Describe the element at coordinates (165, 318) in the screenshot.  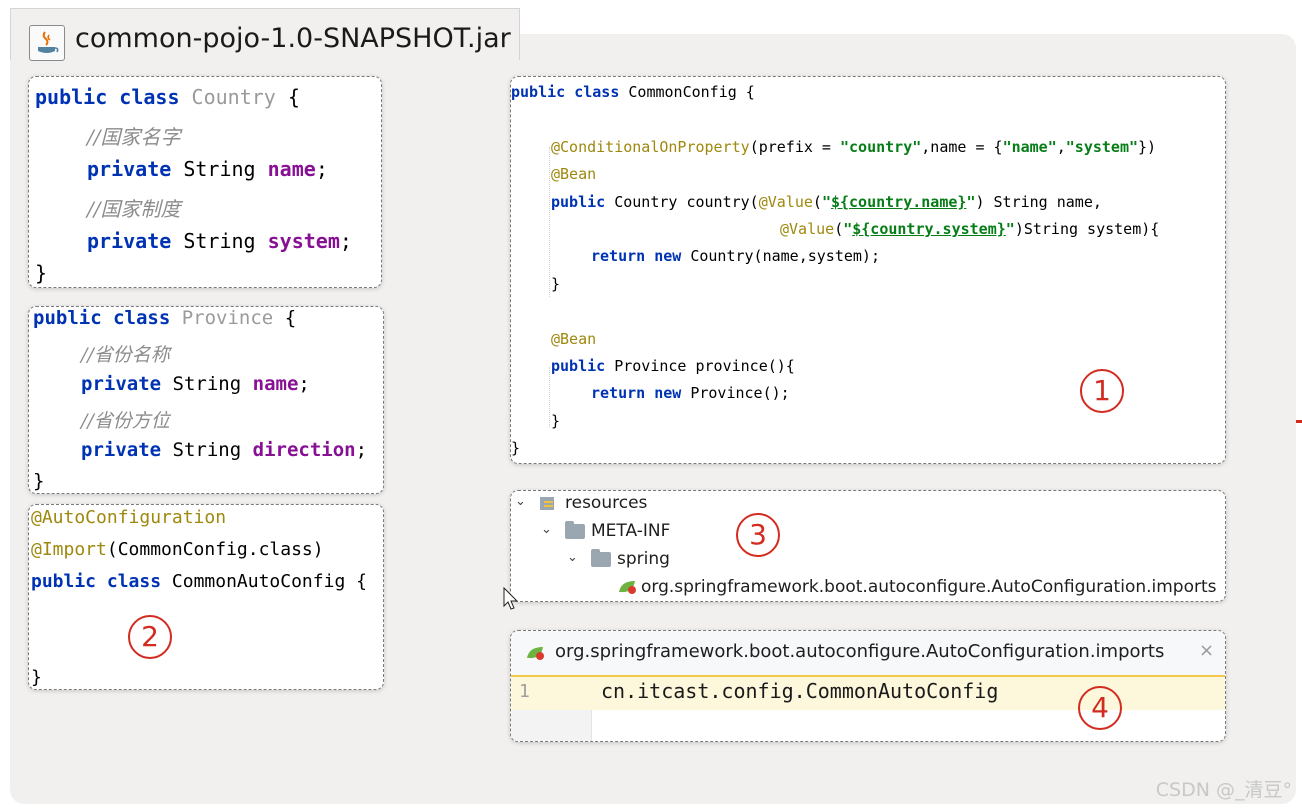
I see `code-line: public class Province {` at that location.